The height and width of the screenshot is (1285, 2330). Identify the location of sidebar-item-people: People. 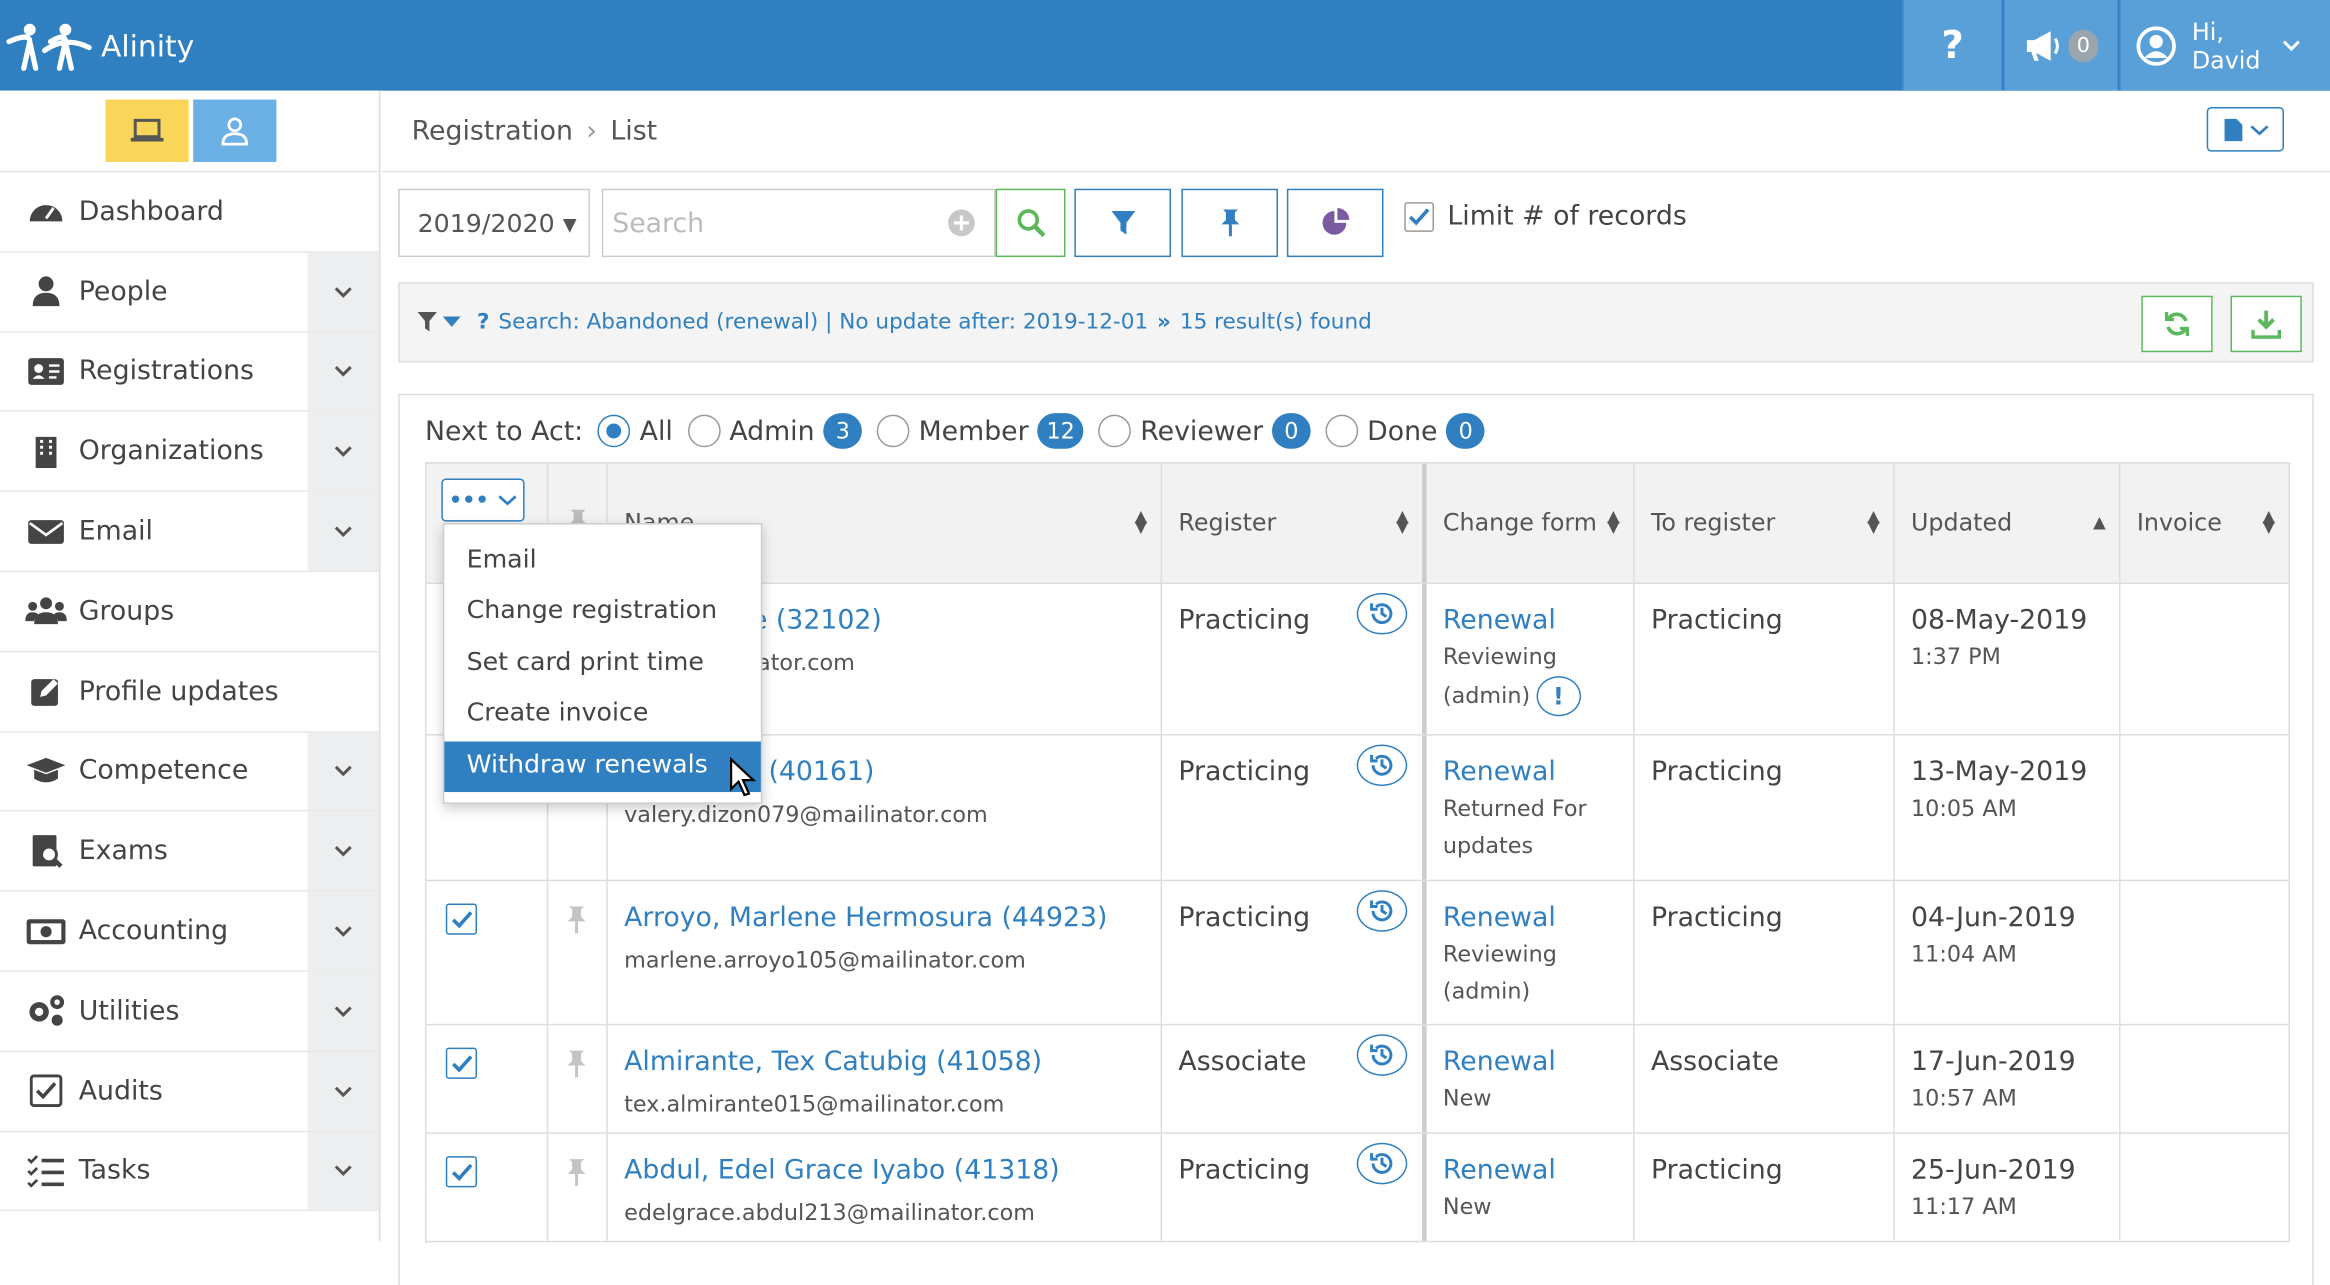
(189, 292).